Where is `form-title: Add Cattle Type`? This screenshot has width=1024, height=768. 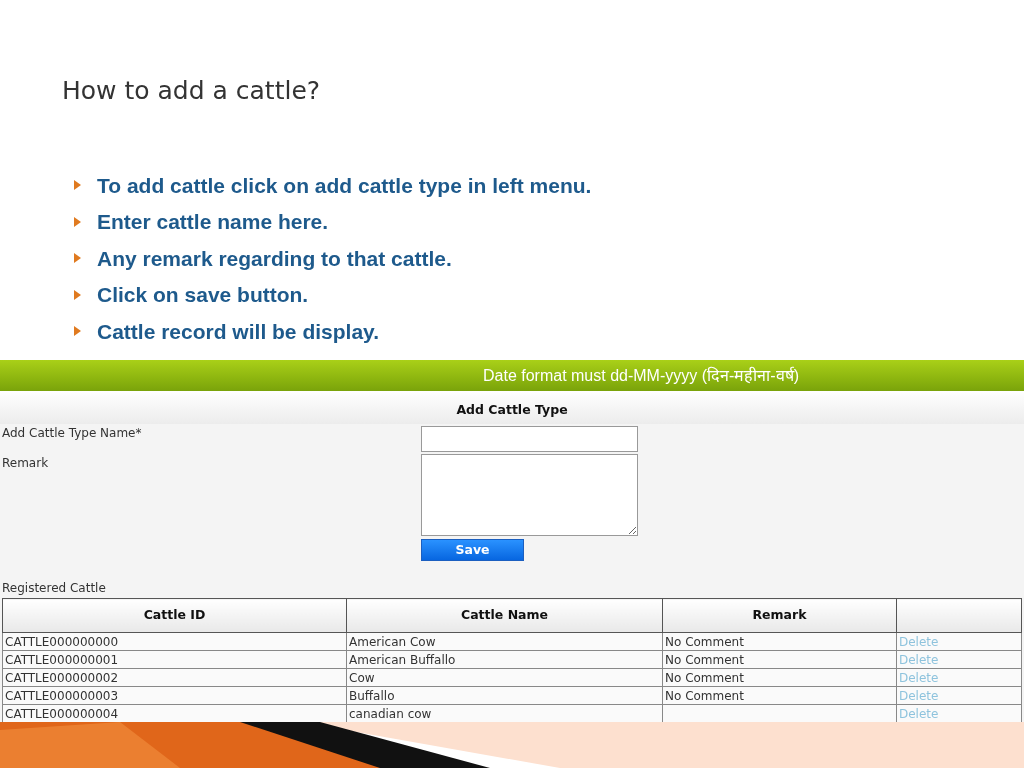
form-title: Add Cattle Type is located at coordinates (512, 407).